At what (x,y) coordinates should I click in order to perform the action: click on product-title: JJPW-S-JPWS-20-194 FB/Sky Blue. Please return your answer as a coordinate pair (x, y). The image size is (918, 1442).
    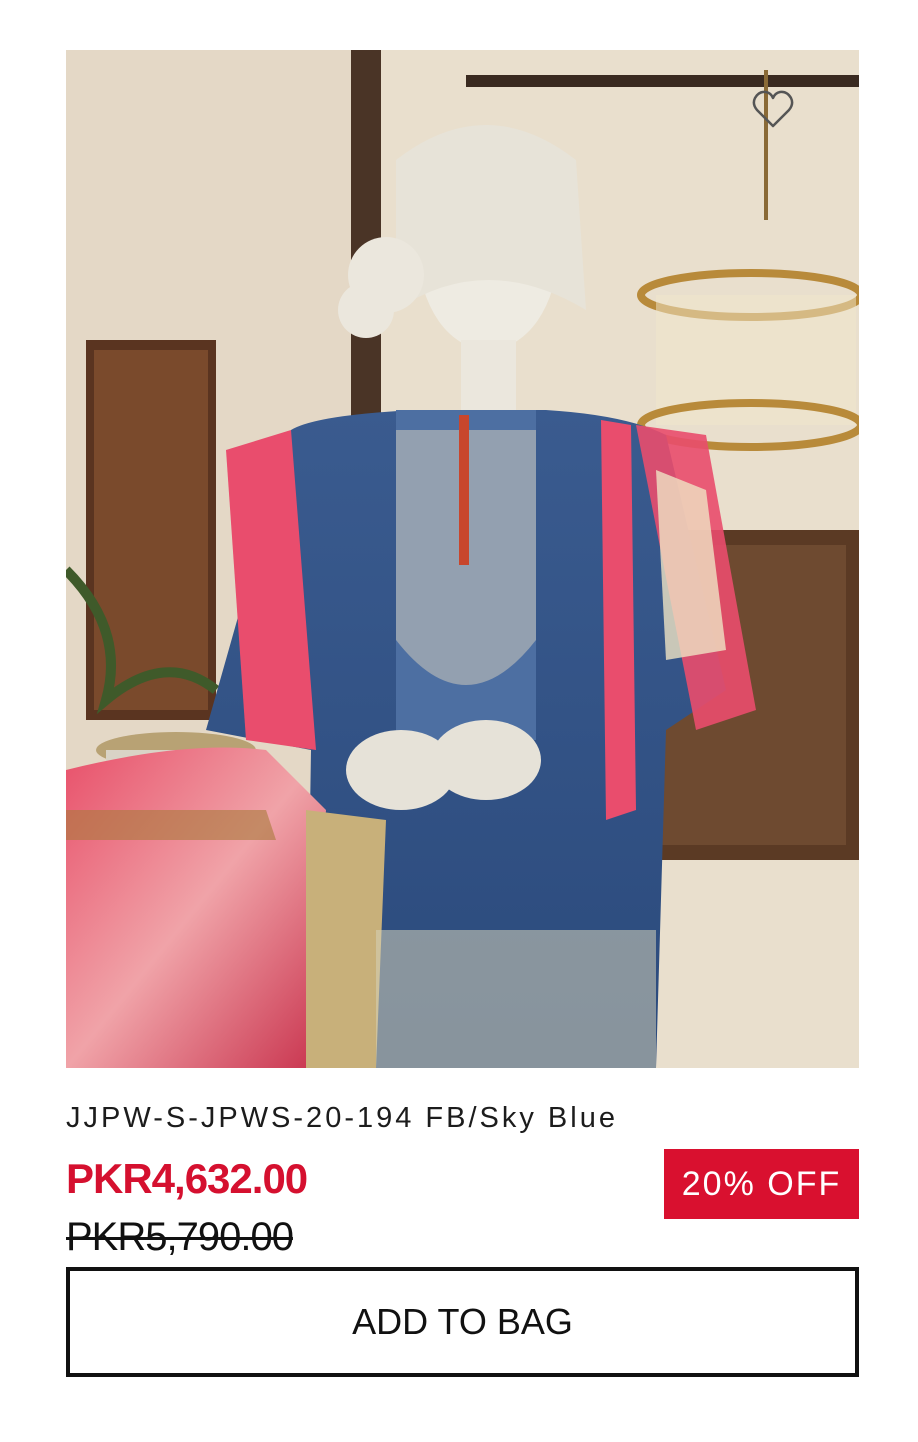
    Looking at the image, I should click on (462, 1118).